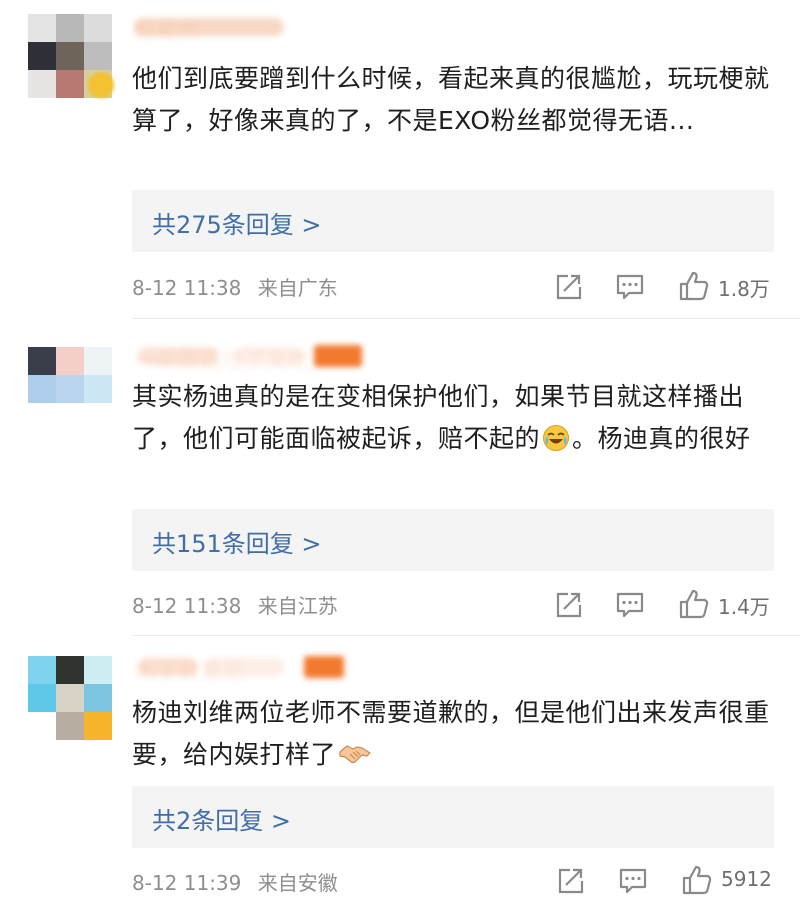 The height and width of the screenshot is (909, 800). I want to click on comment-meta: 8-12 11:38 来自江苏, so click(240, 605).